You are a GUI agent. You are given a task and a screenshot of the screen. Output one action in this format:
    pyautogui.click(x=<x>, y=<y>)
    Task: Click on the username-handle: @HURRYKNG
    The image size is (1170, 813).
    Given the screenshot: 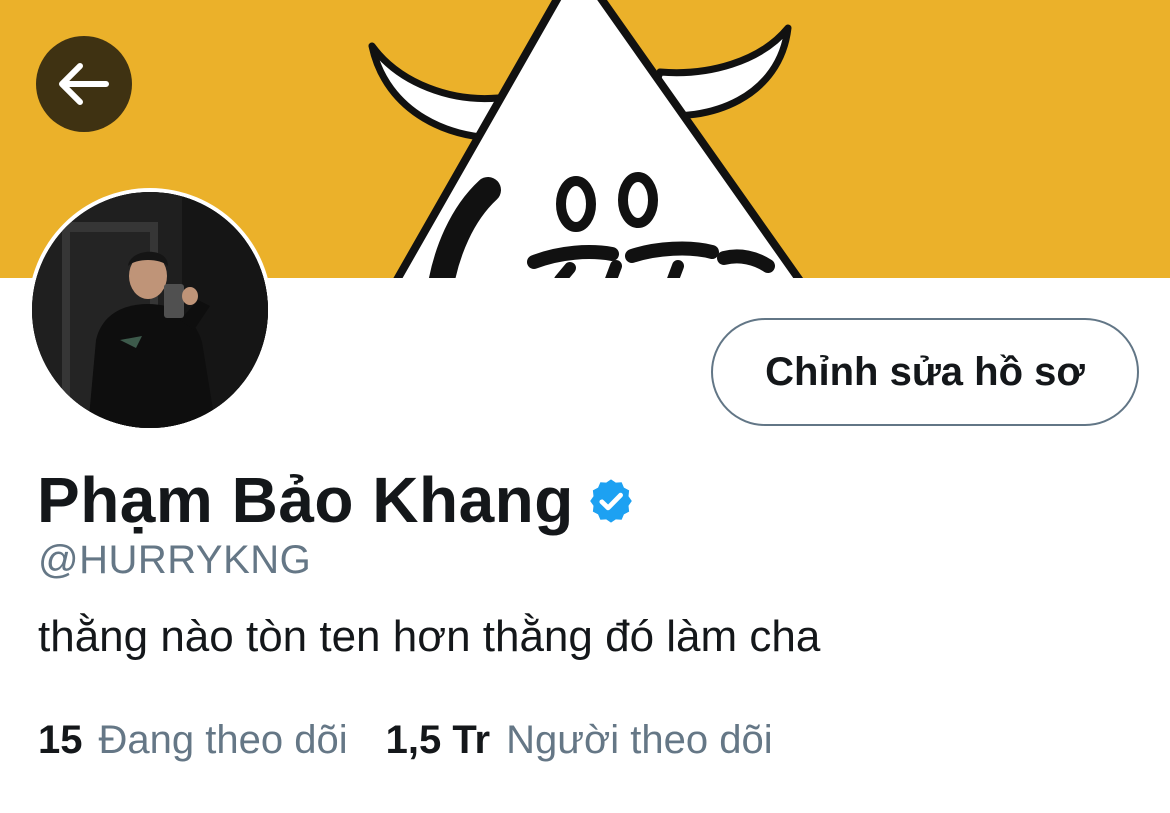 What is the action you would take?
    pyautogui.click(x=175, y=560)
    